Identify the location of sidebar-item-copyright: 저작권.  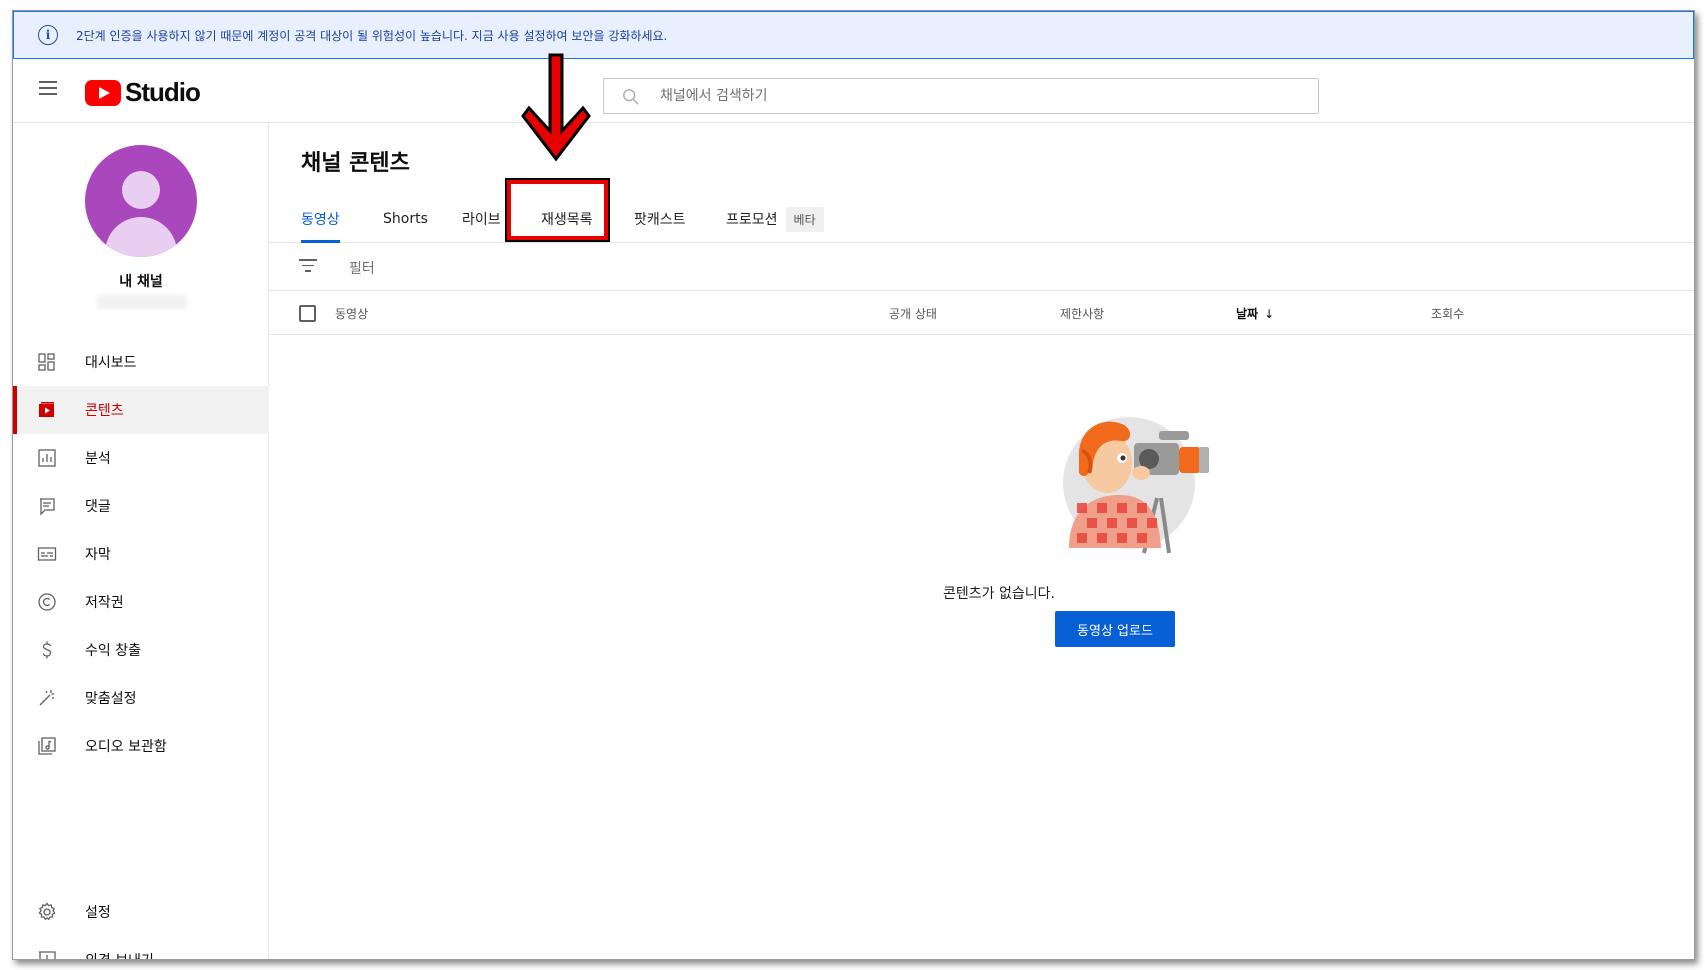
(141, 602).